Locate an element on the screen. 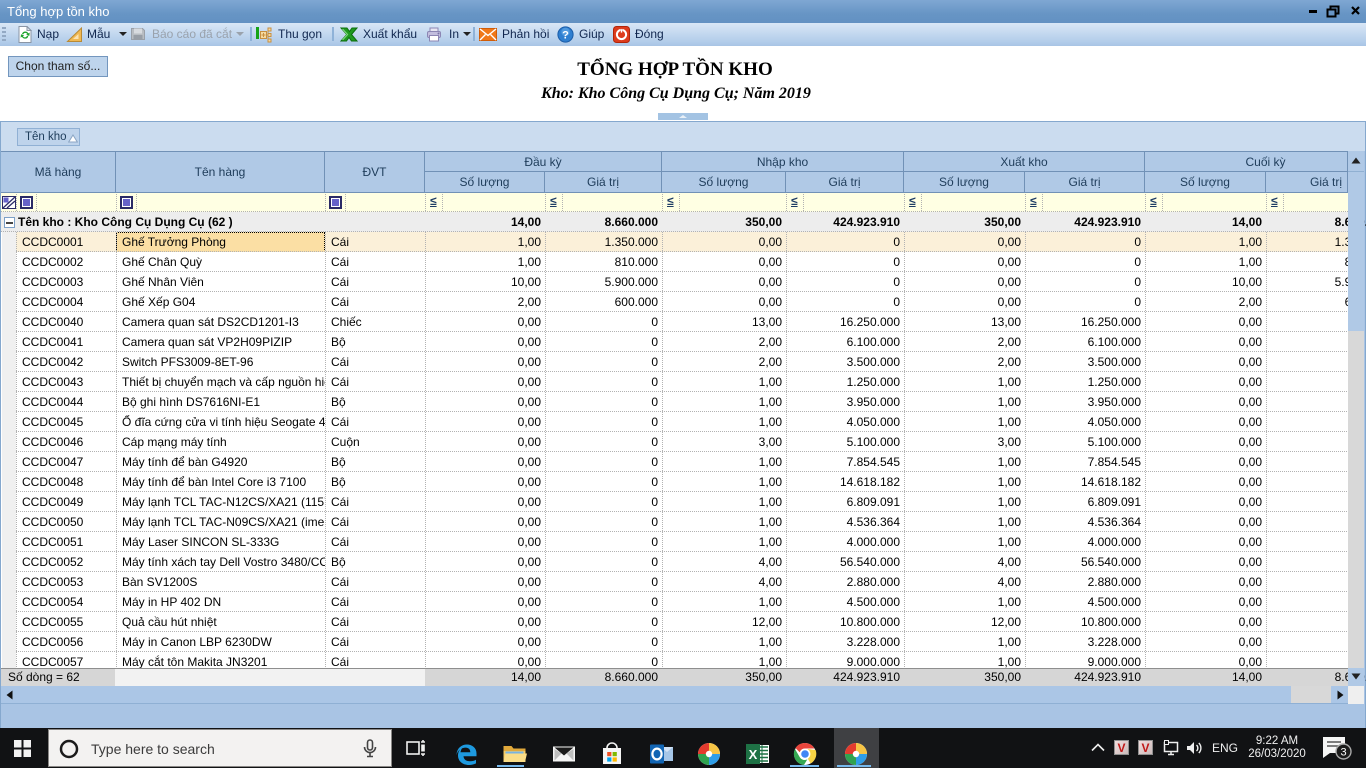  svg-text: 3 is located at coordinates (1343, 753).